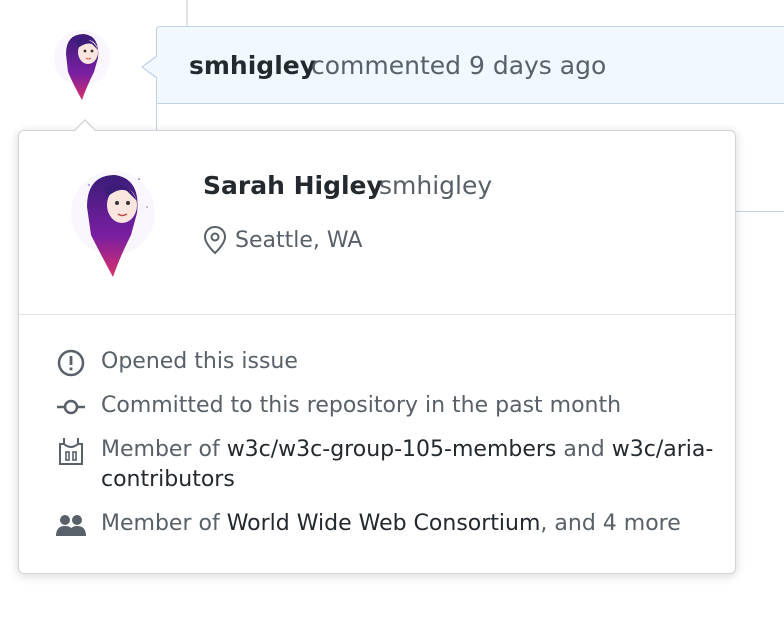 This screenshot has height=628, width=784. I want to click on profile-name: Sarah Higley, so click(293, 185).